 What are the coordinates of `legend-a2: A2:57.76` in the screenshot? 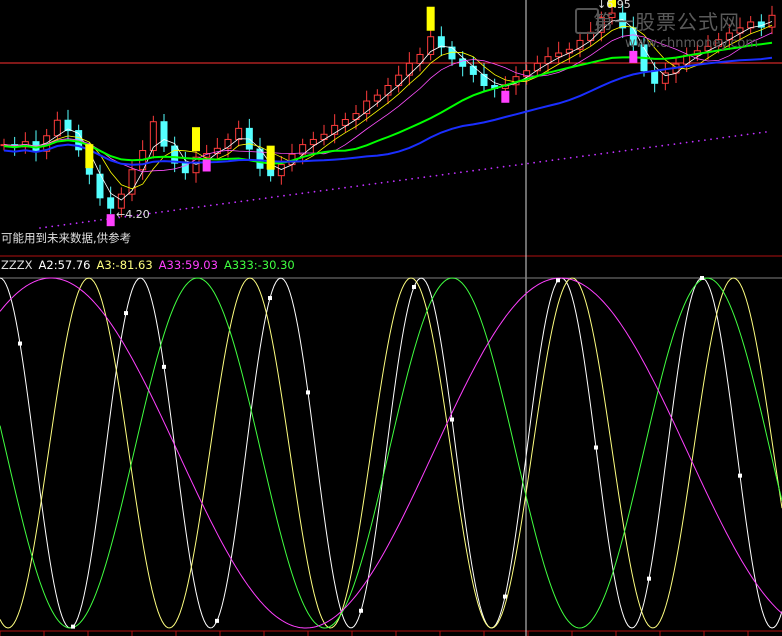 It's located at (64, 265).